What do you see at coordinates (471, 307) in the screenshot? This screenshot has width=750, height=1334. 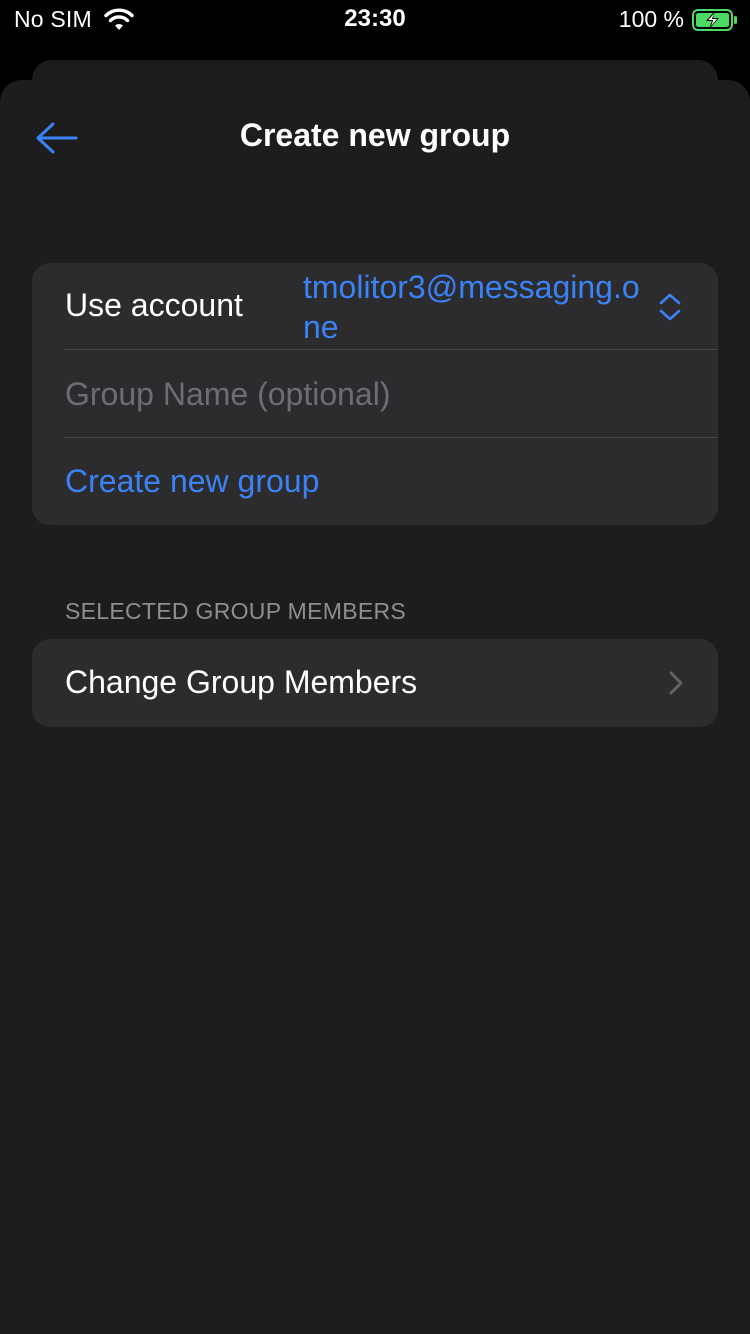 I see `account-value: tmolitor3@messaging.one` at bounding box center [471, 307].